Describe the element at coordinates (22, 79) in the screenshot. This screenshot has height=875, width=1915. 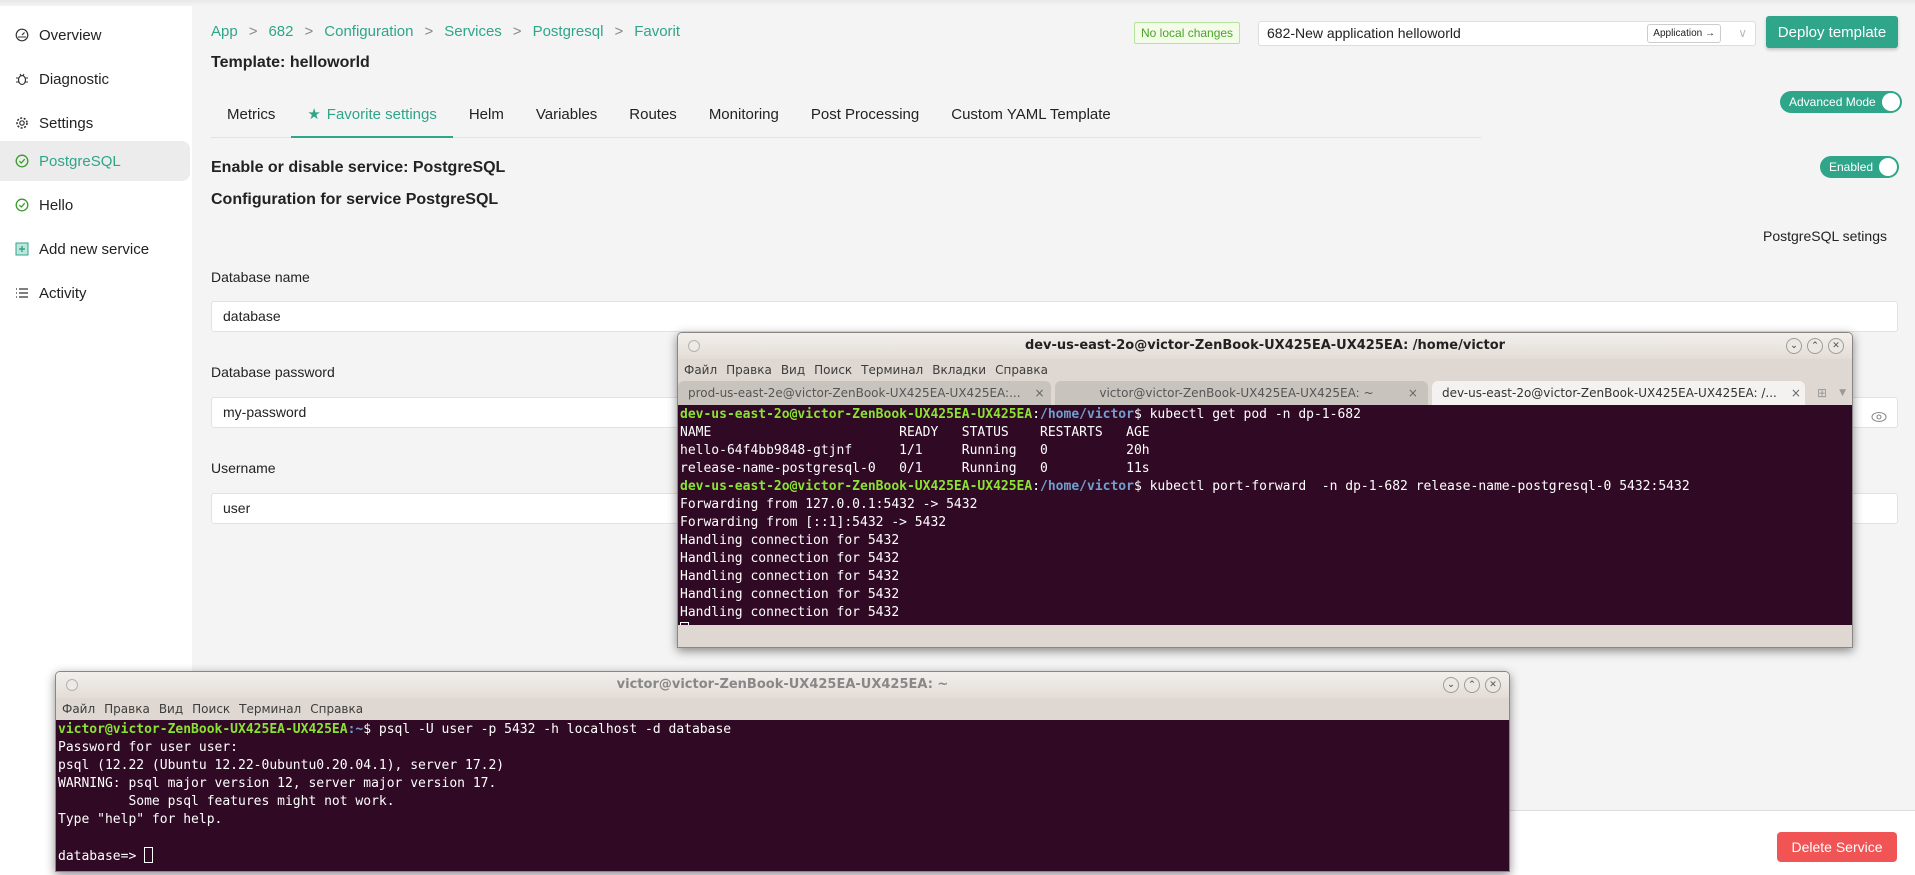
I see `bug-icon` at that location.